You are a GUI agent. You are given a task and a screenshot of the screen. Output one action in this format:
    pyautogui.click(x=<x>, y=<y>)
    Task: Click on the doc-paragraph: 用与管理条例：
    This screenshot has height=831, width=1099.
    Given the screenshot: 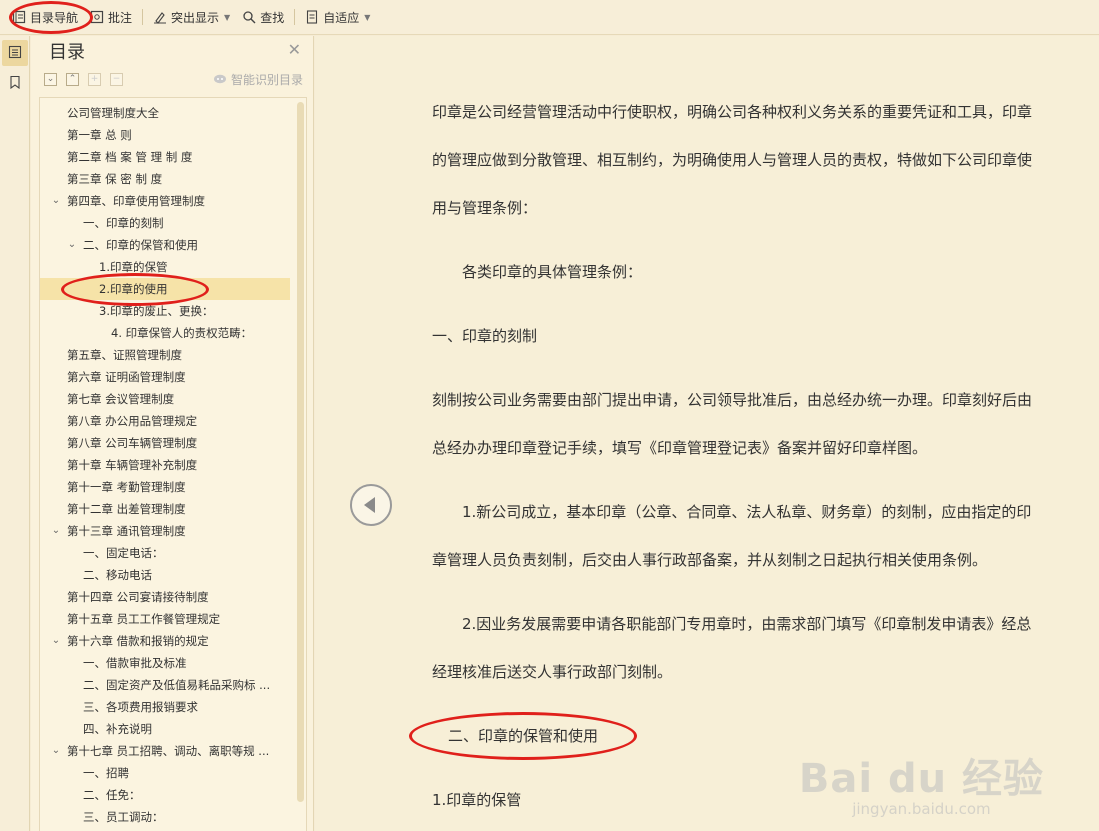 What is the action you would take?
    pyautogui.click(x=485, y=208)
    